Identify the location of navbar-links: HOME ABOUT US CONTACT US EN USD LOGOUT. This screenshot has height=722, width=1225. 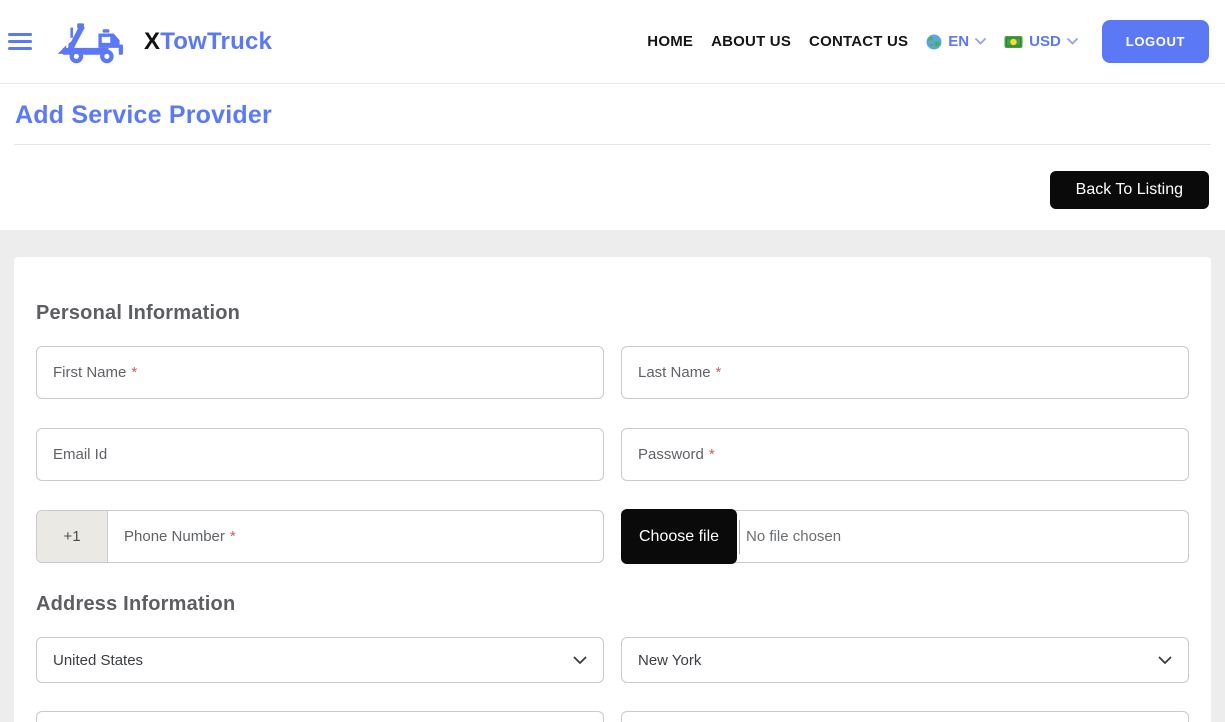
(928, 41).